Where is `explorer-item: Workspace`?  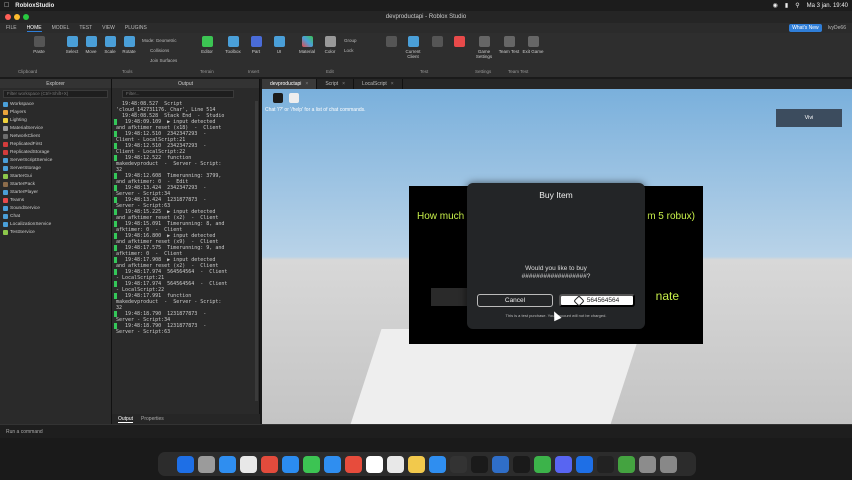 explorer-item: Workspace is located at coordinates (57, 104).